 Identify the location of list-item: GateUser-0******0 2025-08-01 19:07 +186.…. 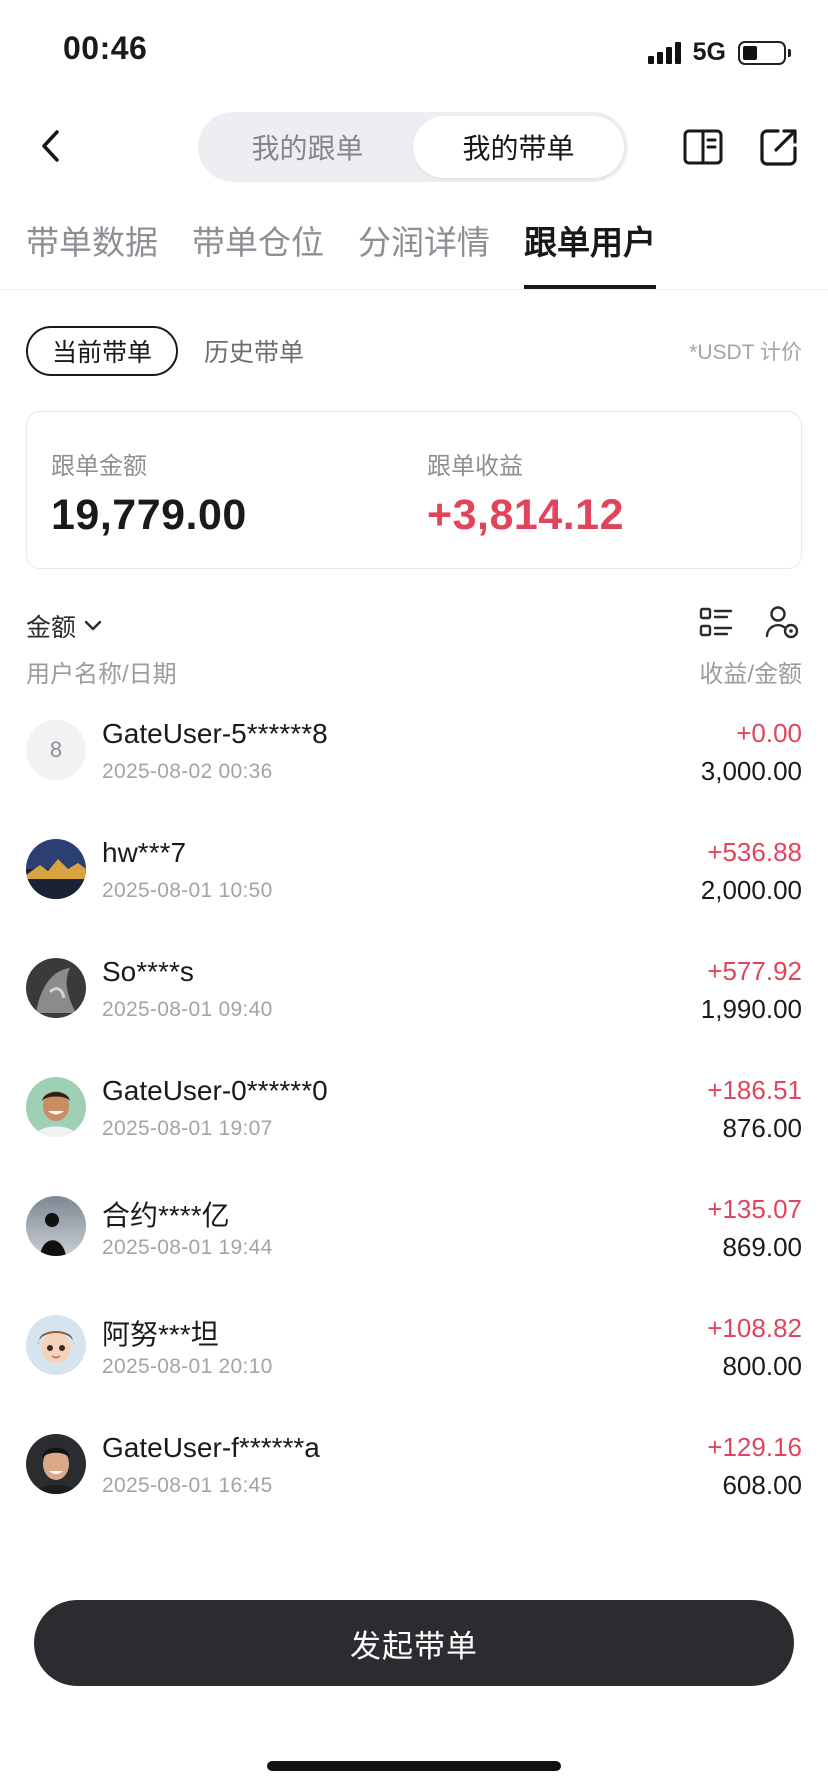
(414, 1116).